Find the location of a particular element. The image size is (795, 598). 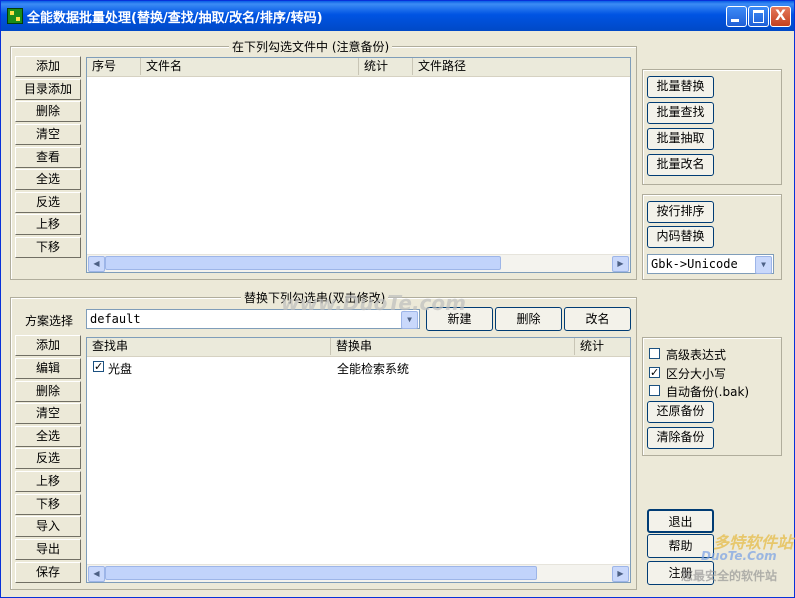

save-rules-button: 保存 is located at coordinates (48, 572).